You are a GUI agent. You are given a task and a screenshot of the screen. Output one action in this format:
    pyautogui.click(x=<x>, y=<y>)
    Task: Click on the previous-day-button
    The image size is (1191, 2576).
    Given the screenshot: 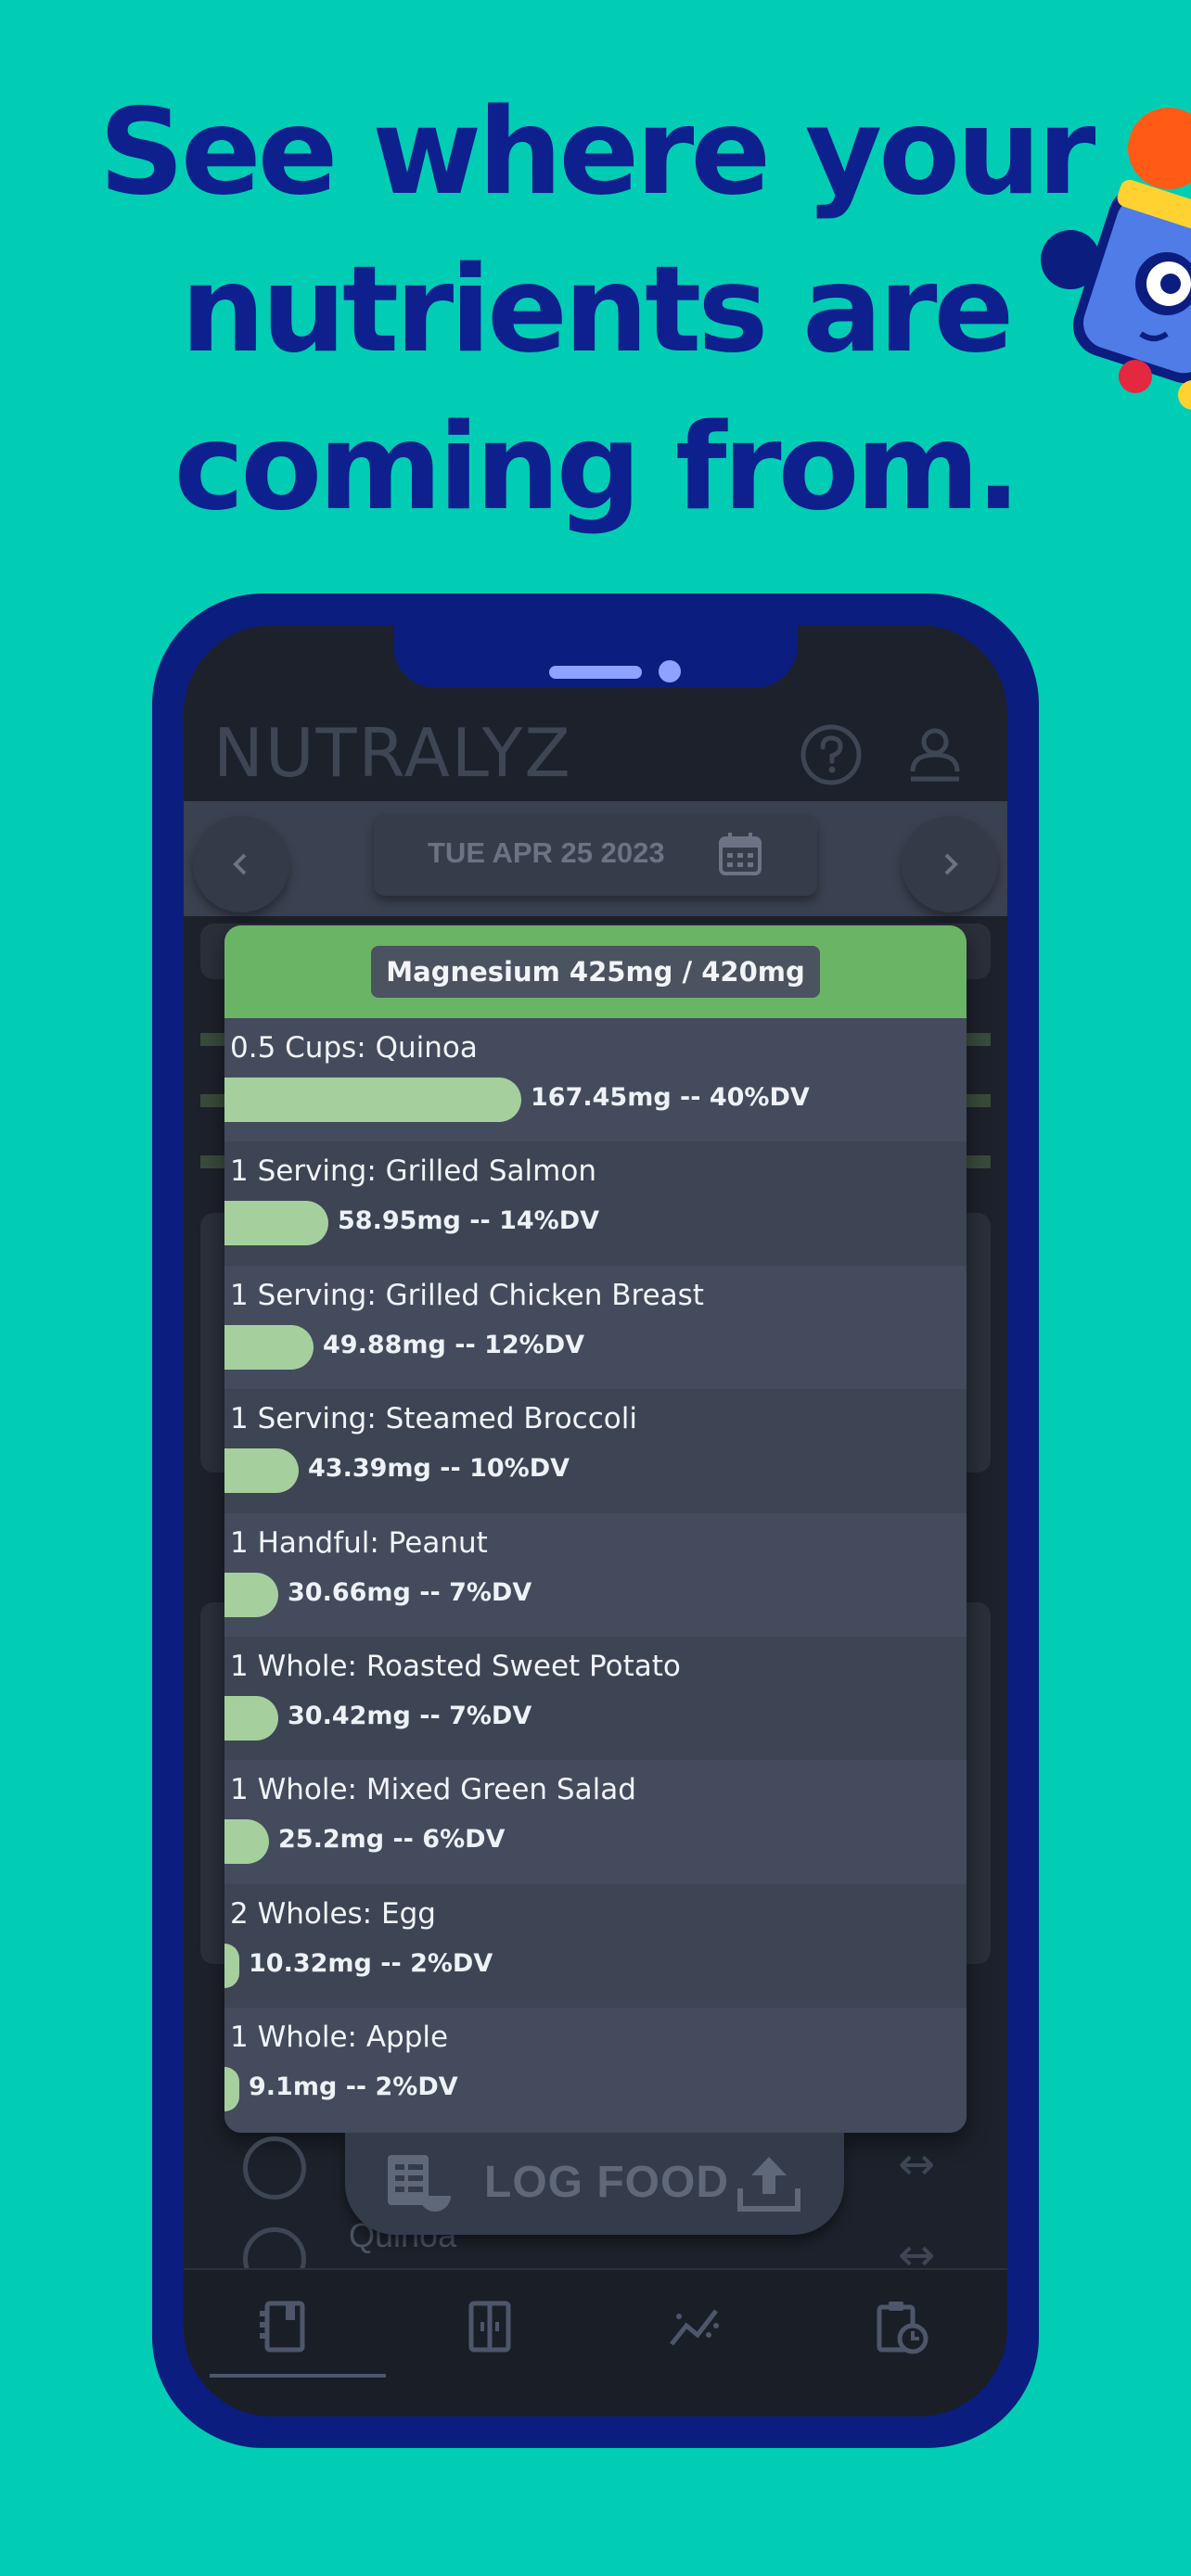 What is the action you would take?
    pyautogui.click(x=241, y=864)
    